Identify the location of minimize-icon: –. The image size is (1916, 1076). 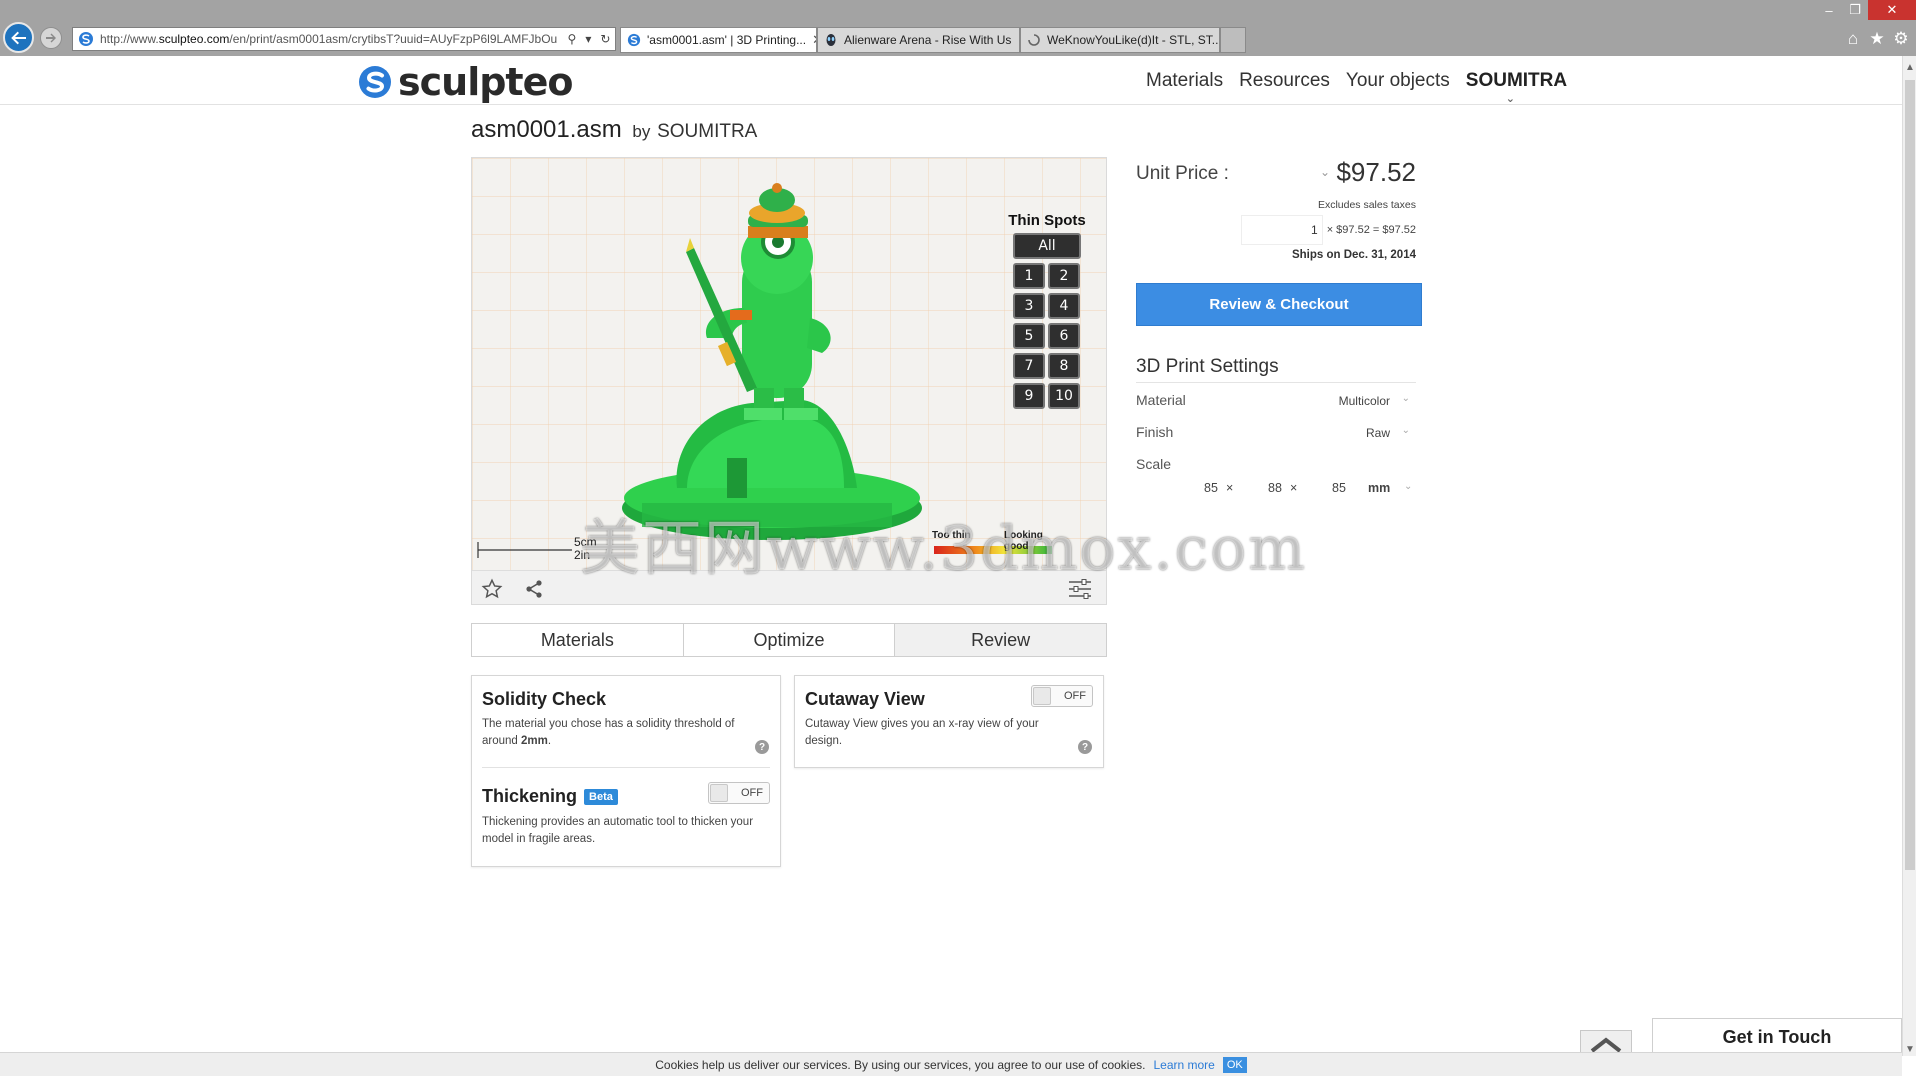
(1829, 10).